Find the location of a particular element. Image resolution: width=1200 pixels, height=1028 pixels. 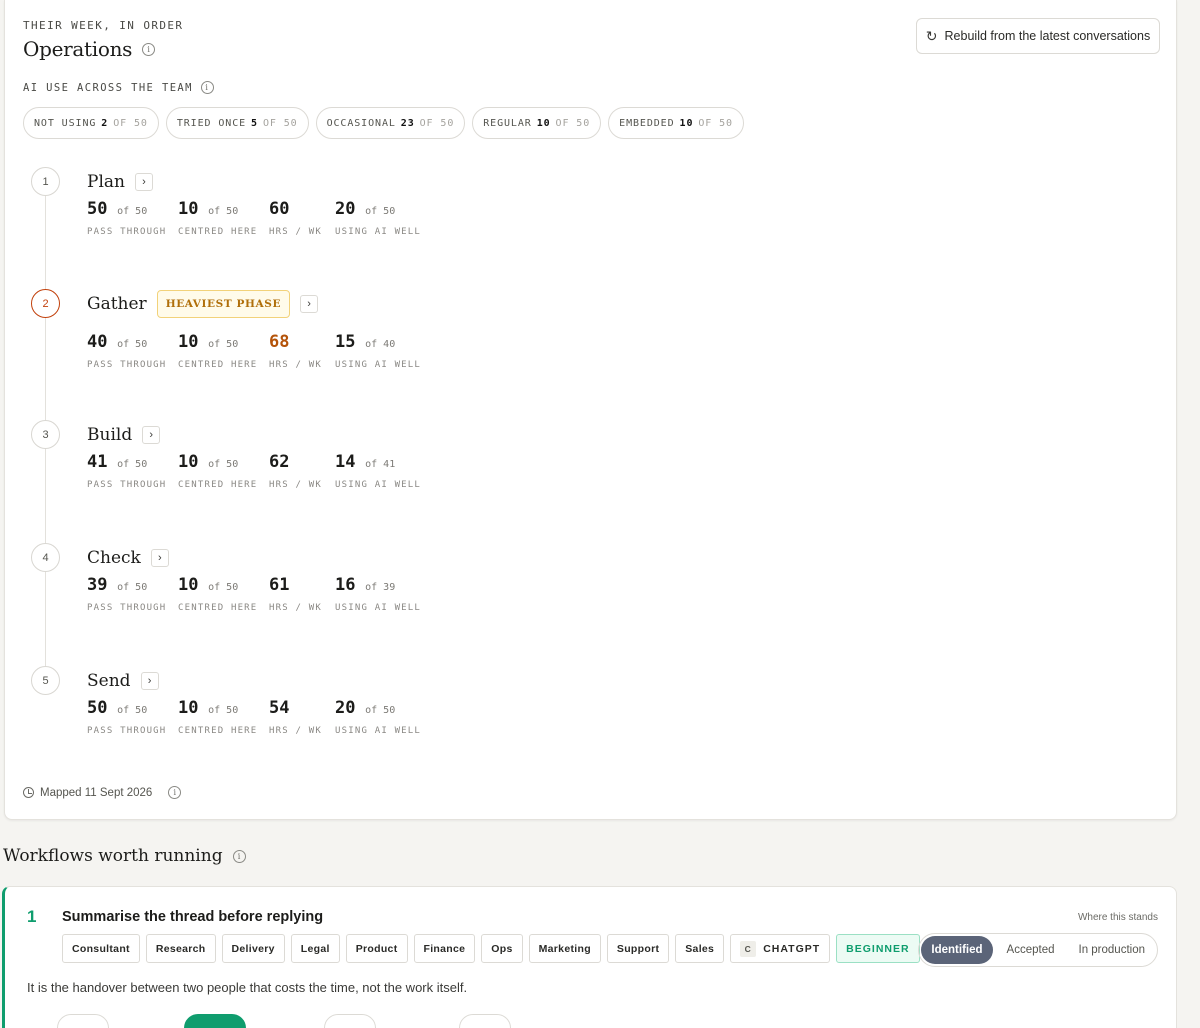

stat-using-ai-well: 16 of 39 USING AI WELL is located at coordinates (385, 594).